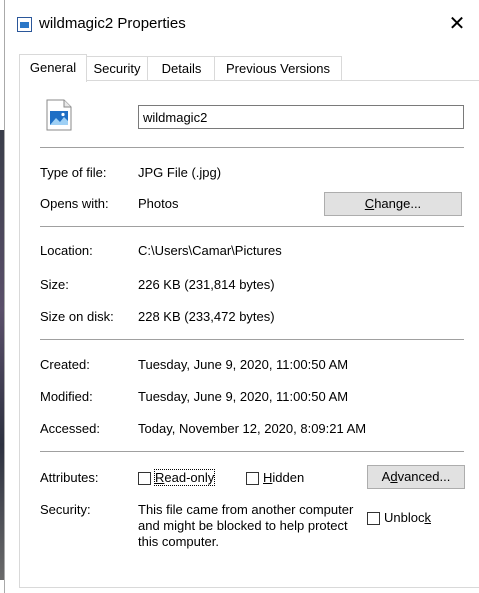 The image size is (479, 593). What do you see at coordinates (54, 284) in the screenshot?
I see `size-label: Size:` at bounding box center [54, 284].